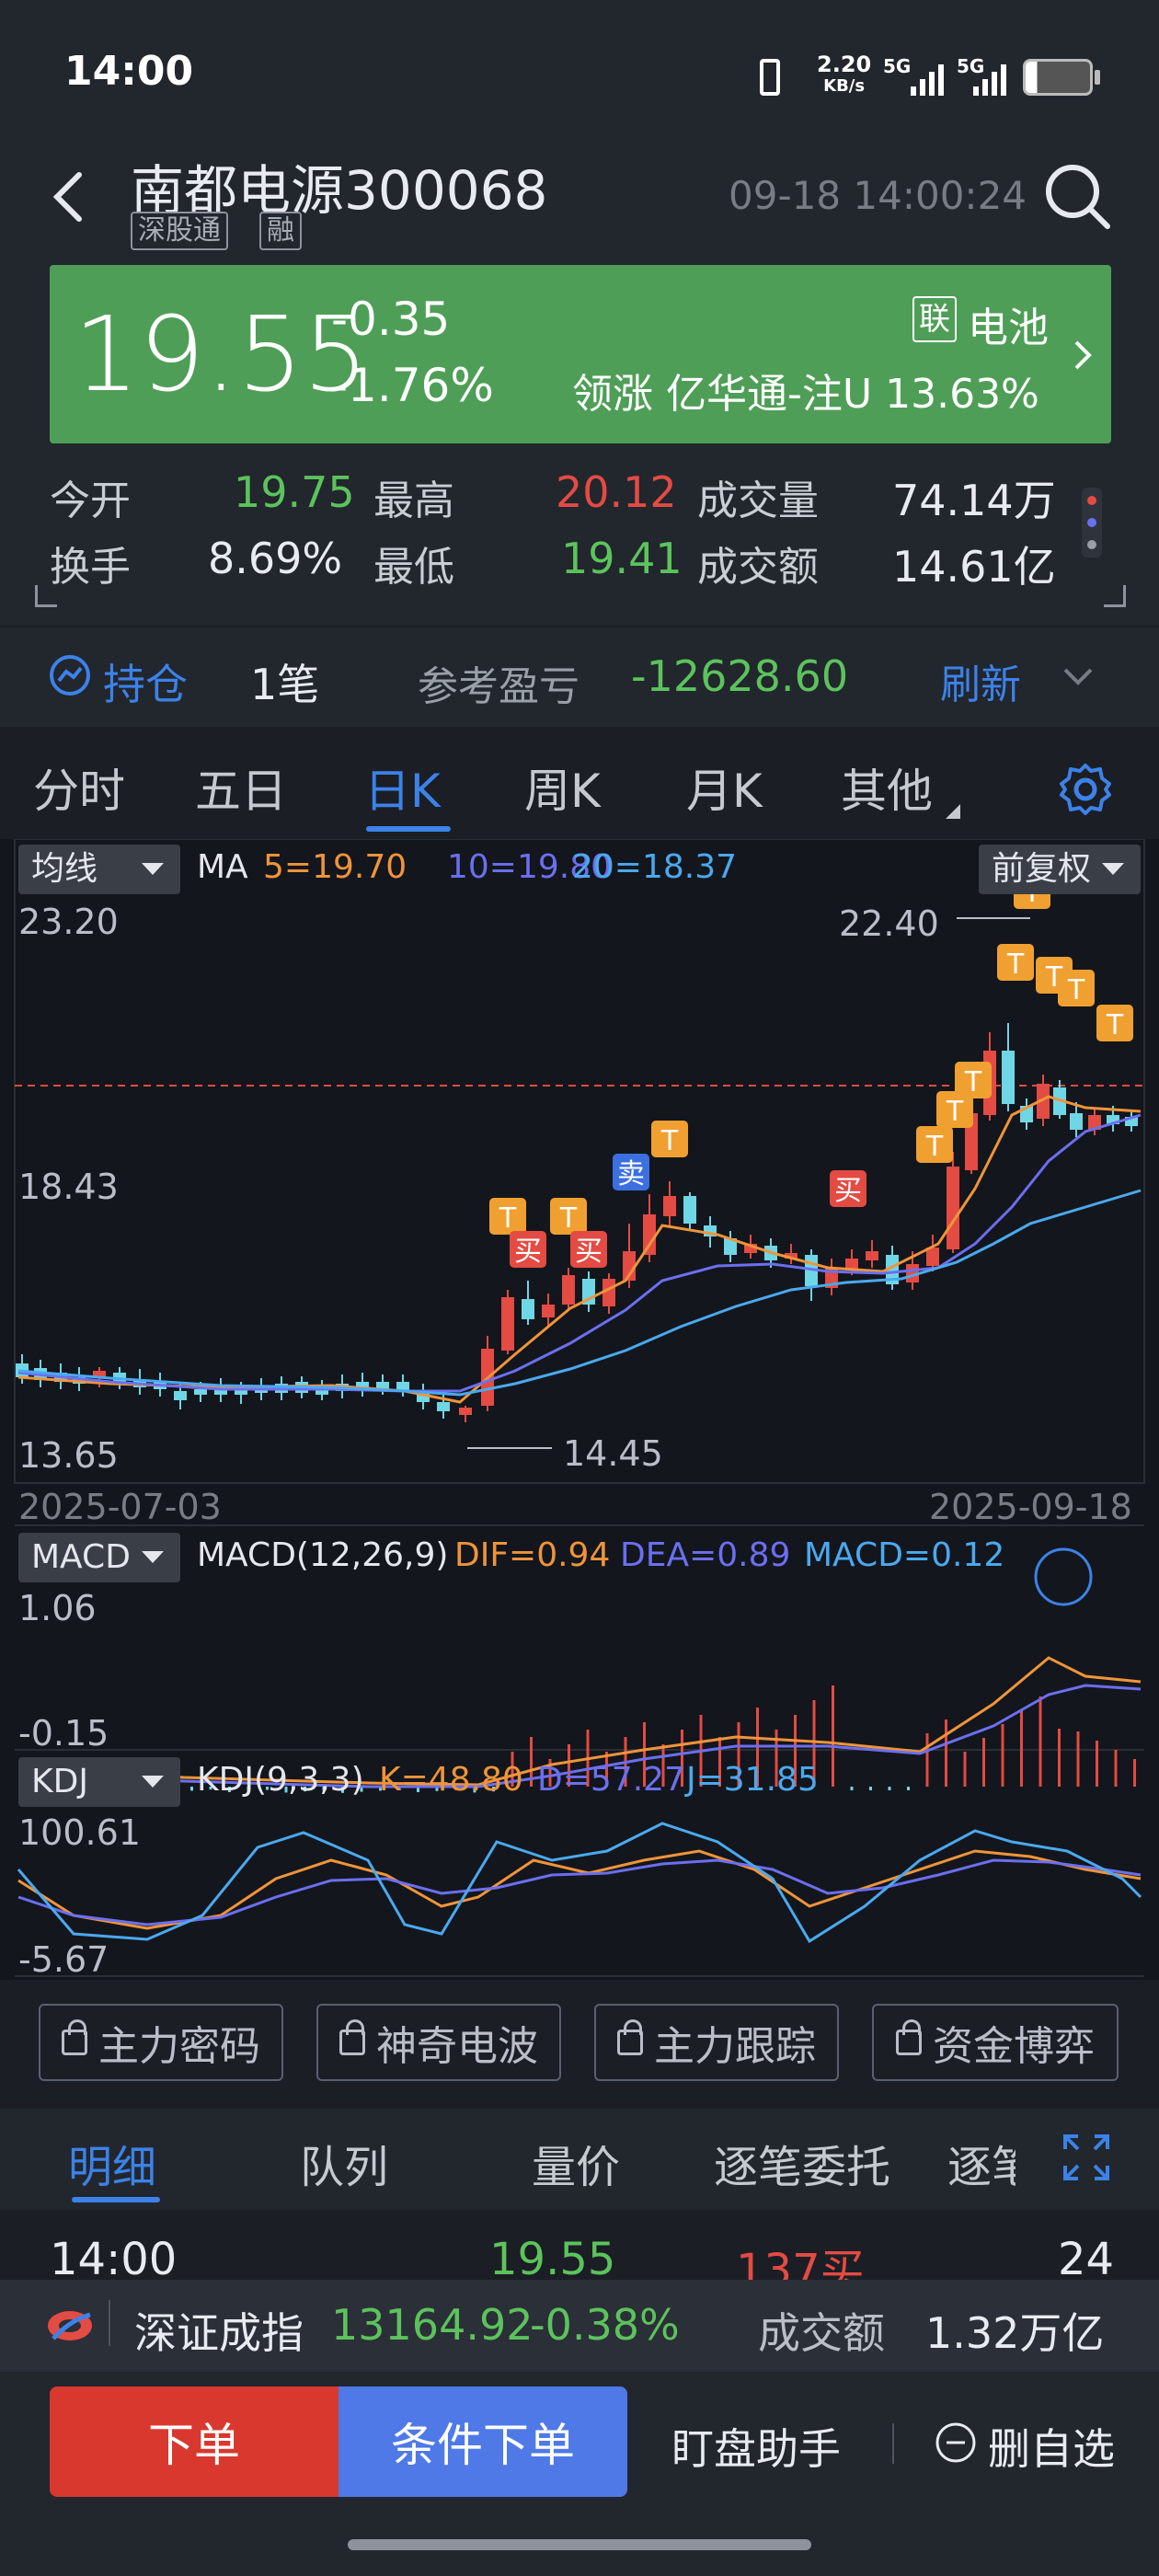 This screenshot has width=1159, height=2576. What do you see at coordinates (412, 385) in the screenshot?
I see `price-change-pct: -1.76%` at bounding box center [412, 385].